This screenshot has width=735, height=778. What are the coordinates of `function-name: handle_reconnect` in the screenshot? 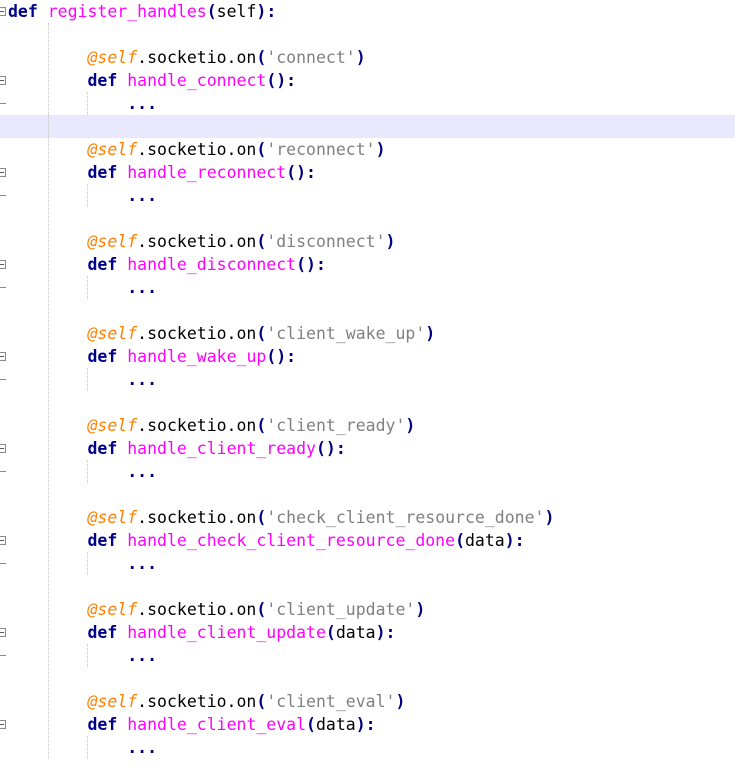 It's located at (207, 172).